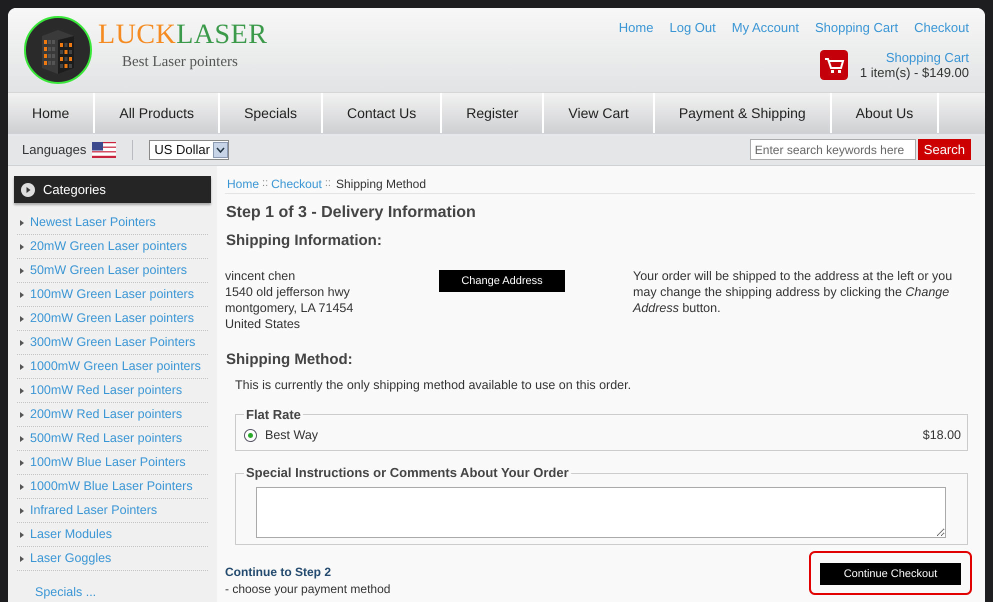 The width and height of the screenshot is (993, 602). What do you see at coordinates (289, 360) in the screenshot?
I see `section-heading: Shipping Method:` at bounding box center [289, 360].